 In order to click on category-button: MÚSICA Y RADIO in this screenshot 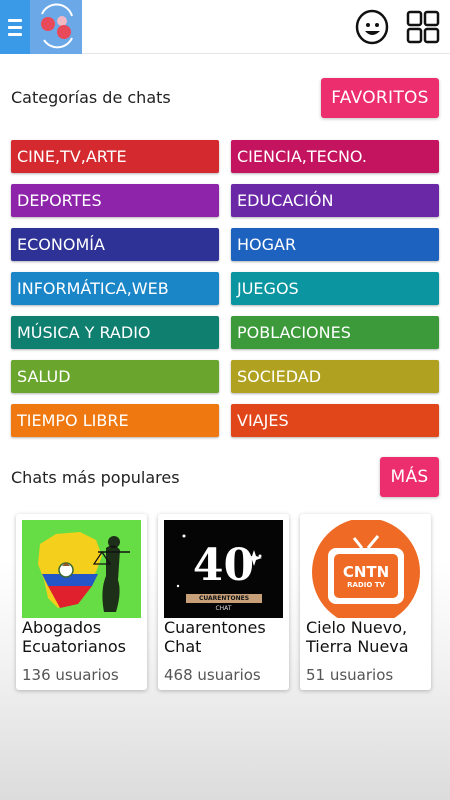, I will do `click(115, 332)`.